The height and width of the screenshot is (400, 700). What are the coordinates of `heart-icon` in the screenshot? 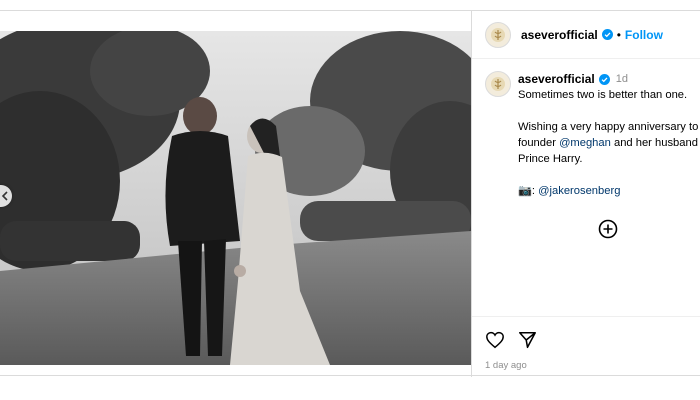 It's located at (495, 340).